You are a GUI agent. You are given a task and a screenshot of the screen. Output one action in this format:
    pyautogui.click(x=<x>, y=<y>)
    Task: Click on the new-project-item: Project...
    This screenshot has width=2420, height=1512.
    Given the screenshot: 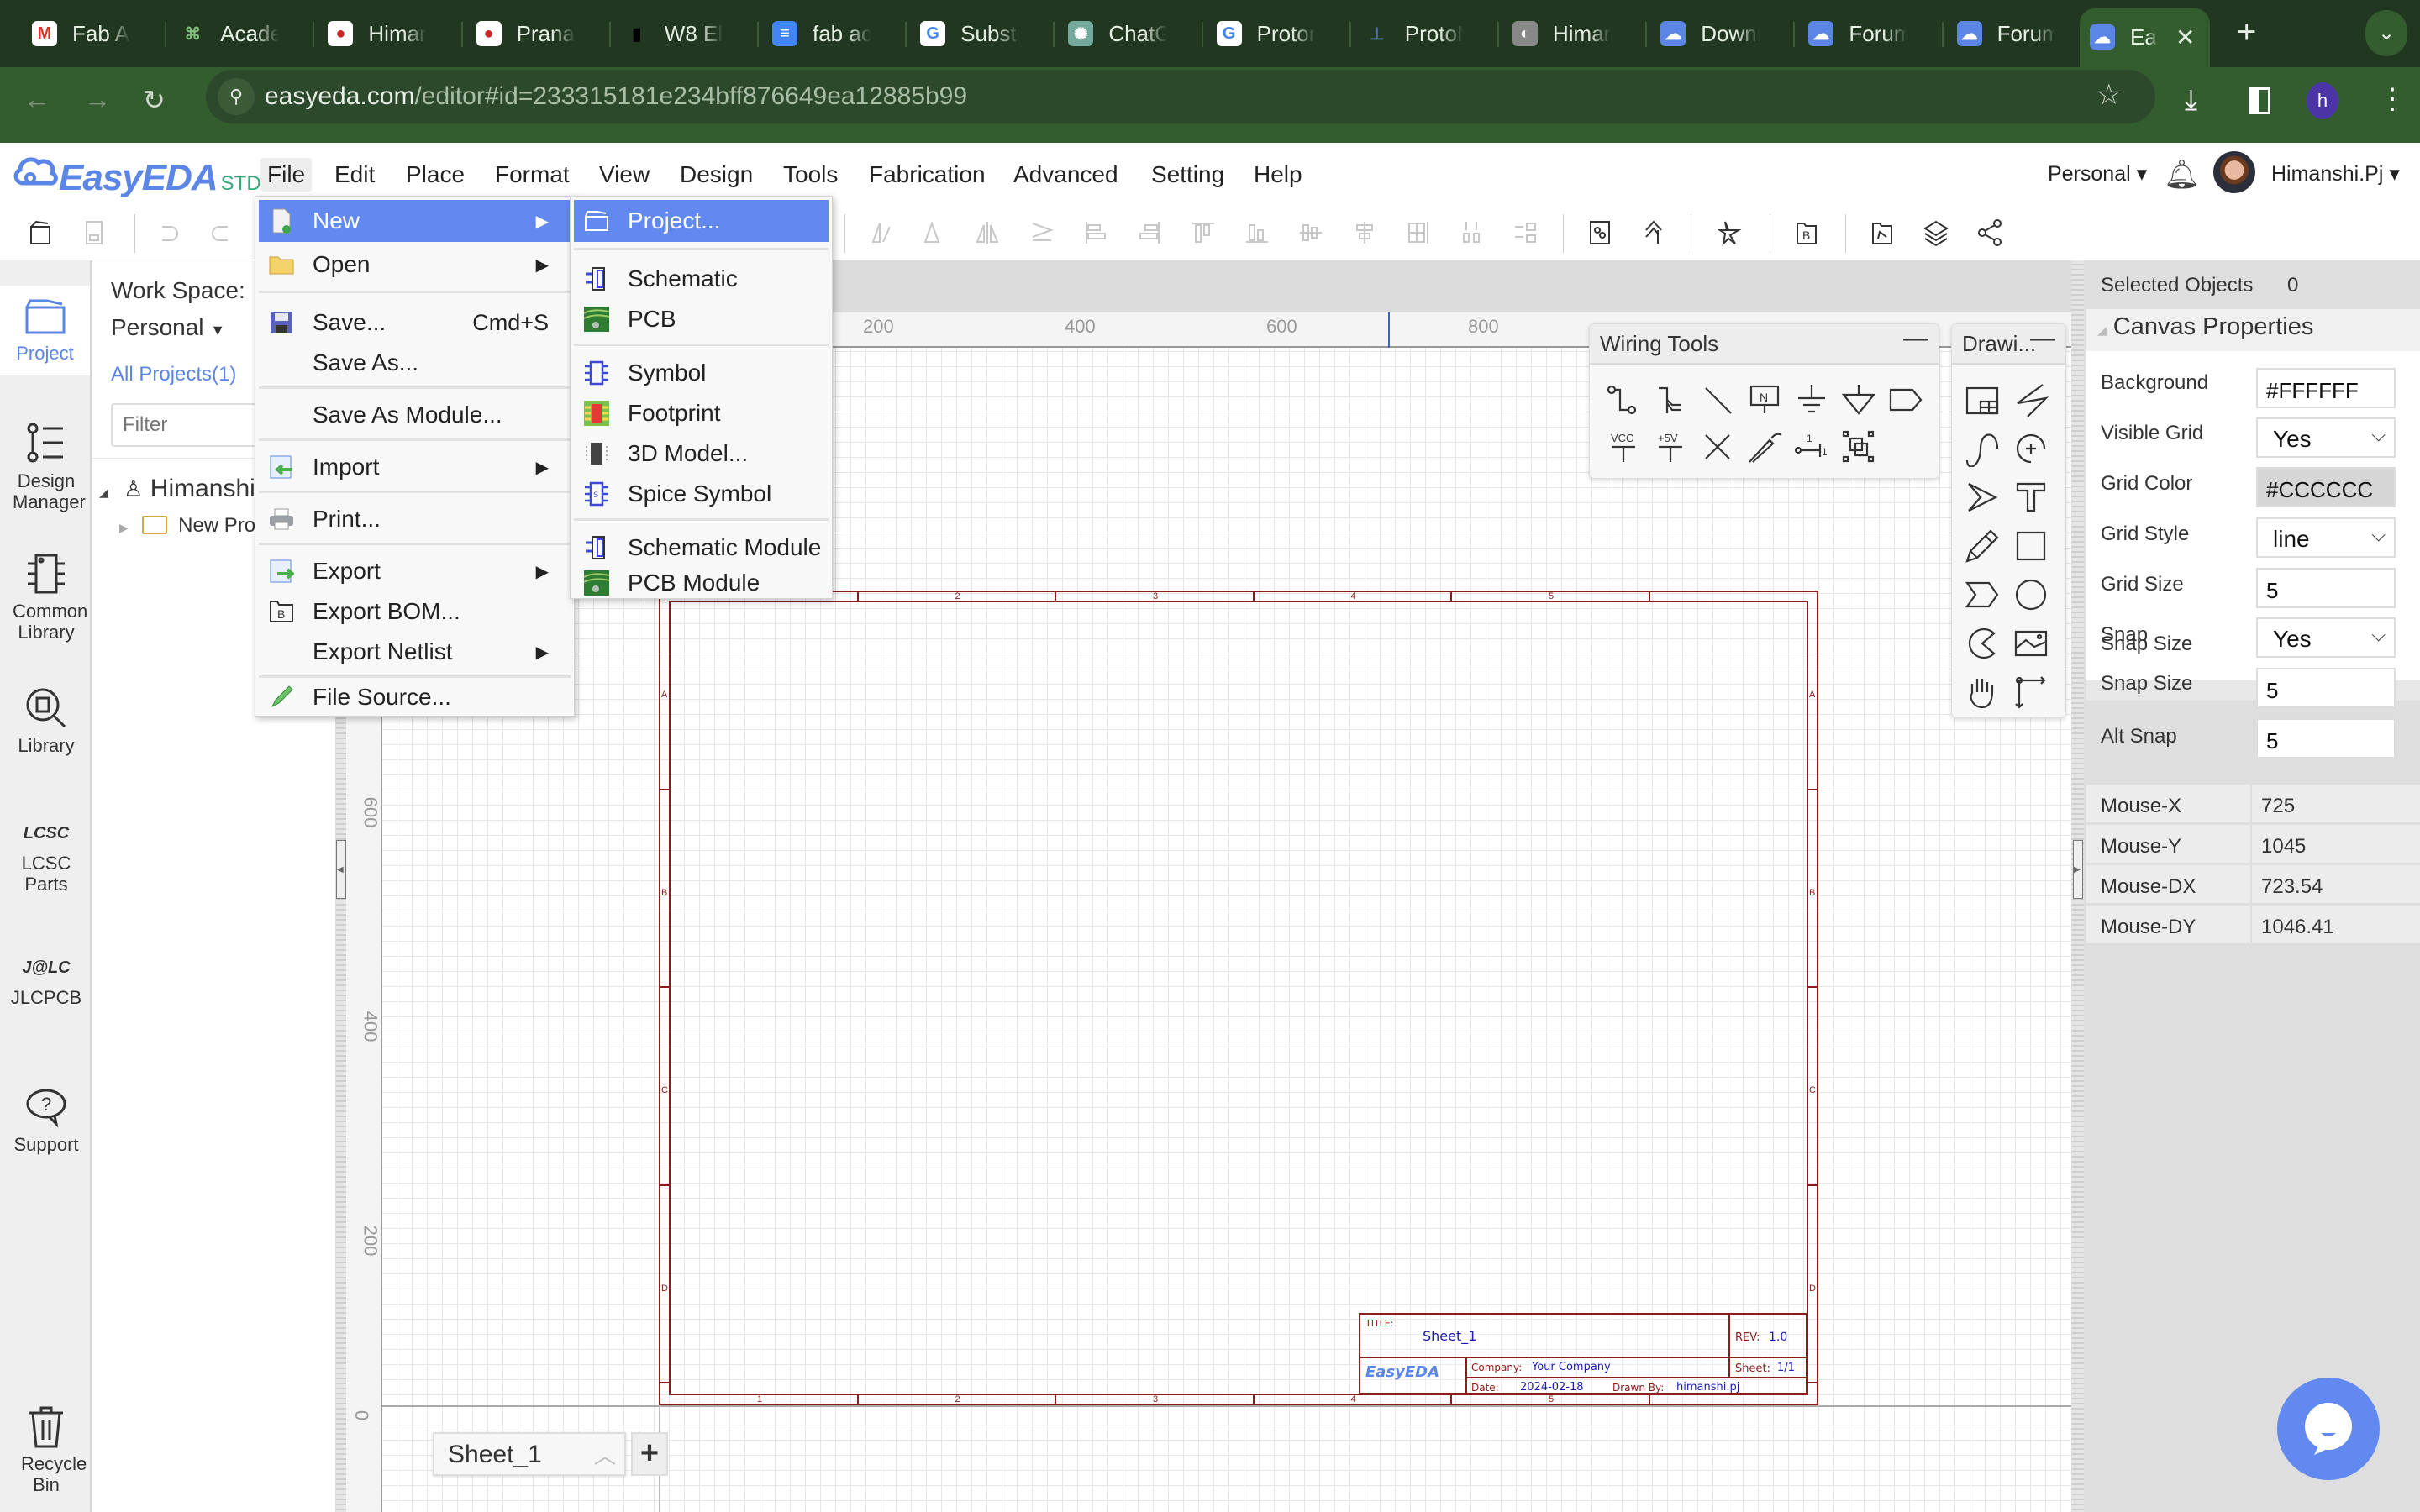 What is the action you would take?
    pyautogui.click(x=702, y=221)
    